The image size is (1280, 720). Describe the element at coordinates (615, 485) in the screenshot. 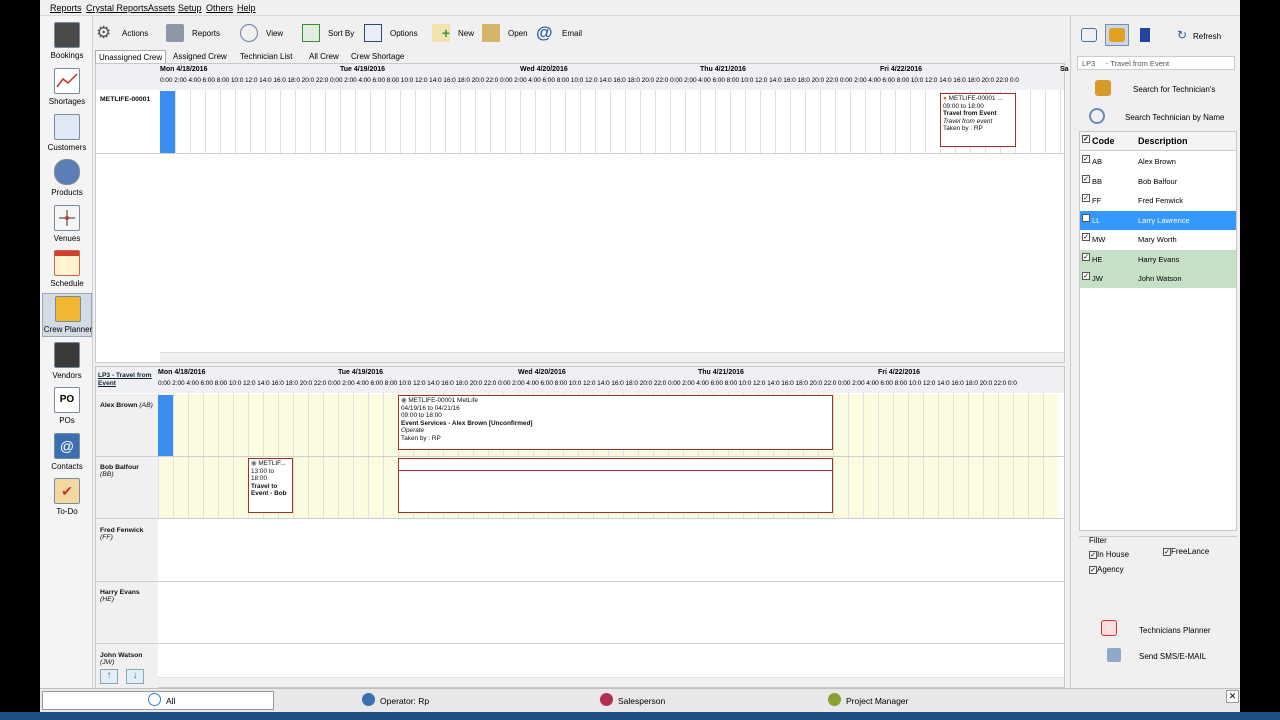

I see `event-services-card-bob` at that location.